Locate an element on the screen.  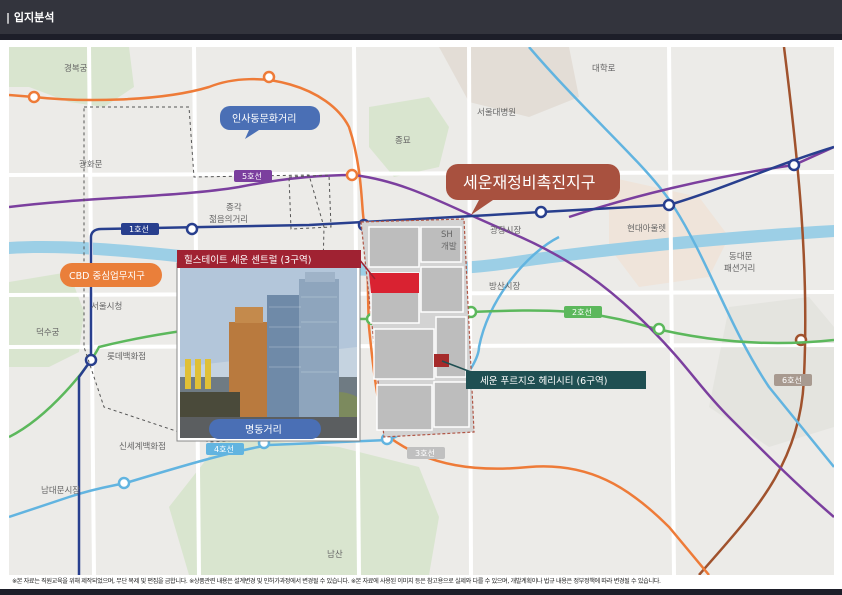
callout-hillstate-text: 힐스테이트 세운 센트럴 (3구역) is located at coordinates (247, 260).